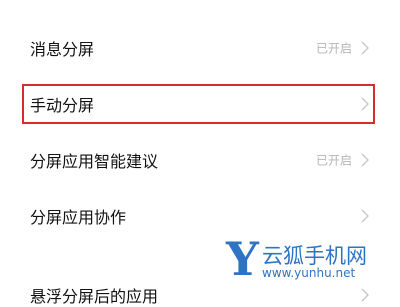 The width and height of the screenshot is (400, 307). I want to click on watermark-logo: Y 云狐手机网 www.yunhu.net, so click(311, 263).